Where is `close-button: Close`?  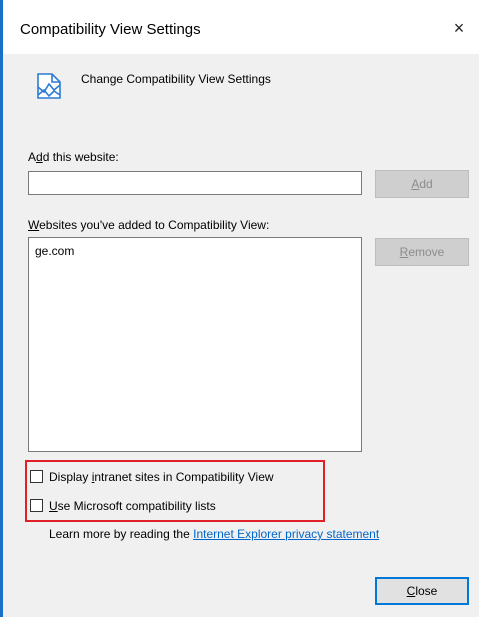 close-button: Close is located at coordinates (422, 591).